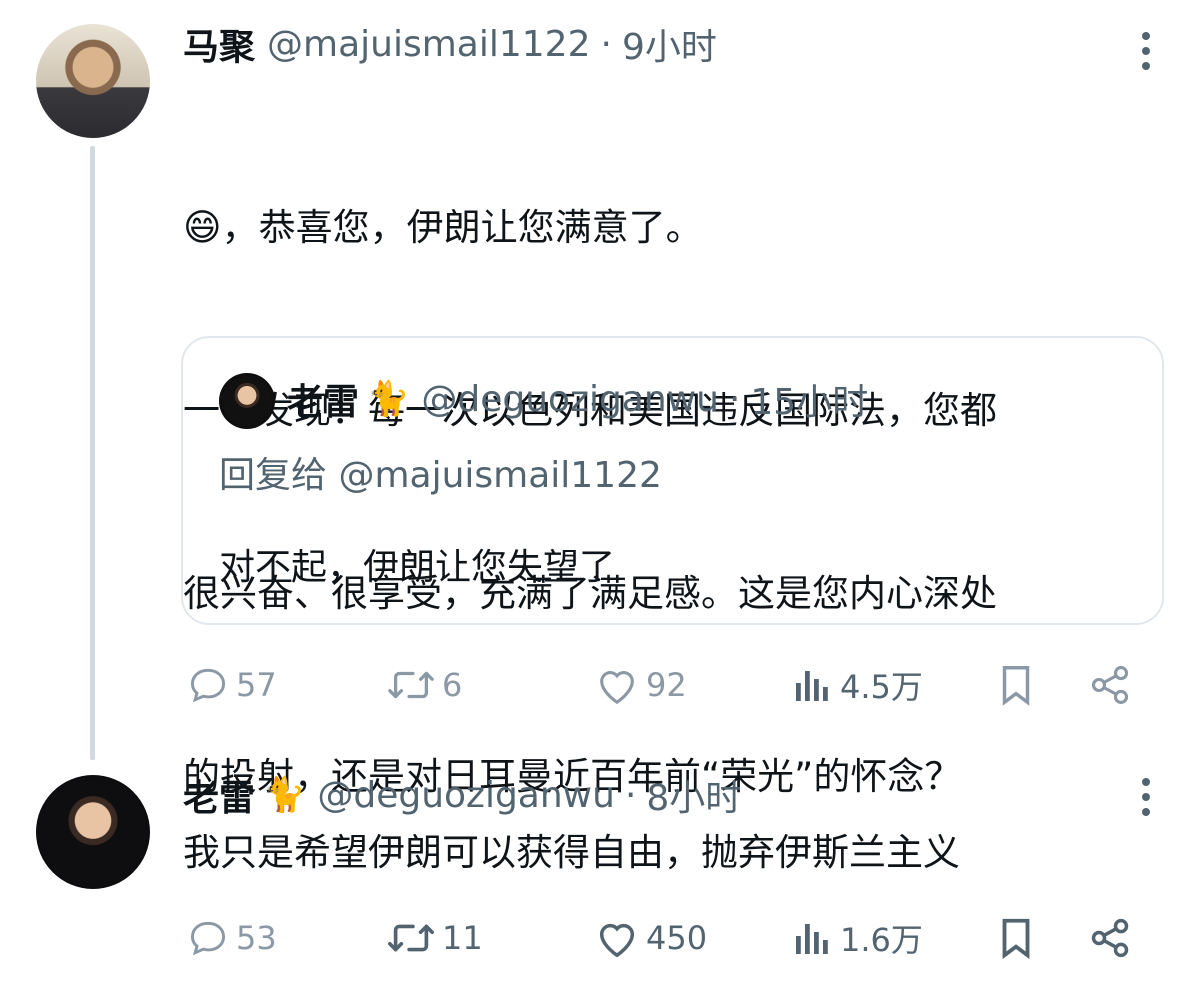  Describe the element at coordinates (219, 795) in the screenshot. I see `author-name: 老雷` at that location.